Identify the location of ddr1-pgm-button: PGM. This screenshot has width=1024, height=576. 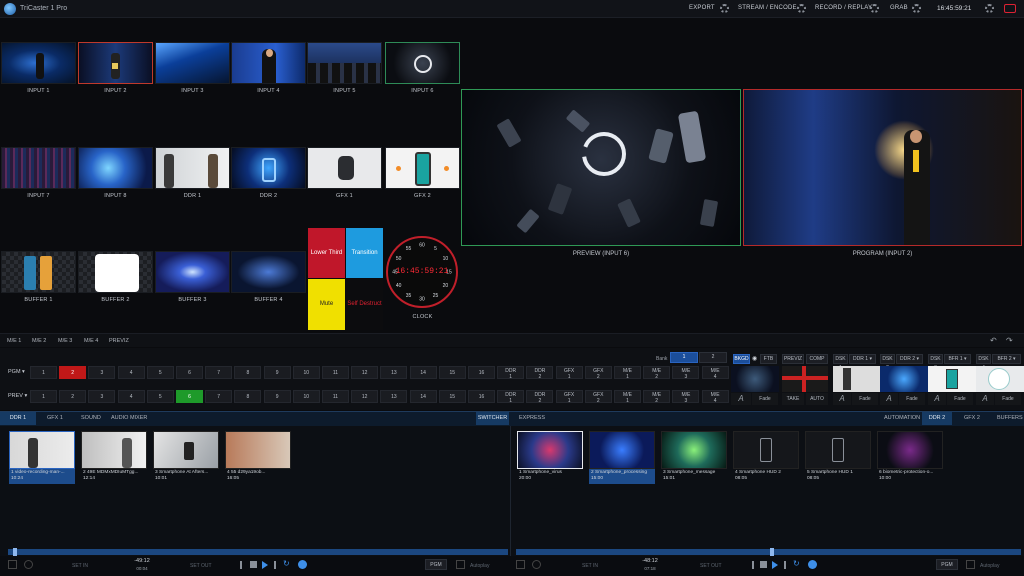
(436, 564).